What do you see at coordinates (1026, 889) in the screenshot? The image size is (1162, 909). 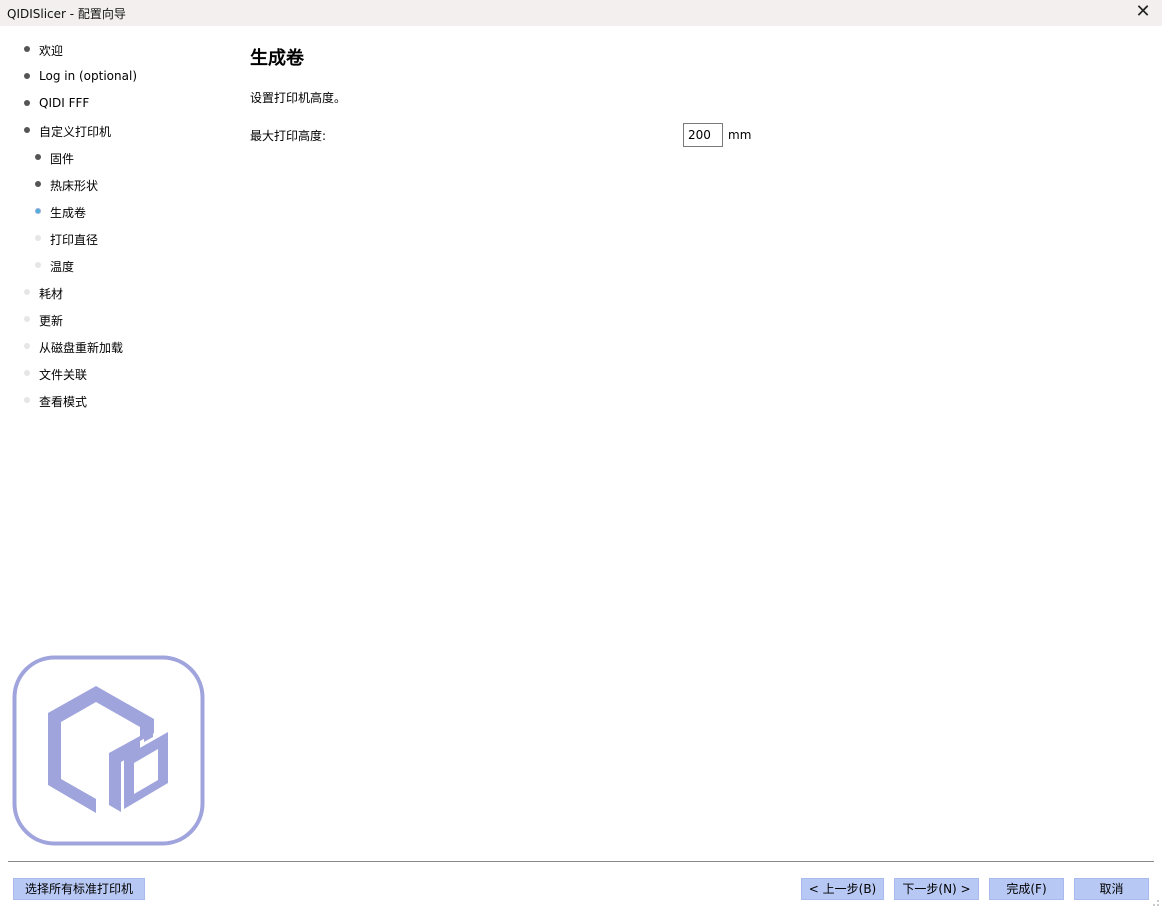 I see `finish-button: 完成(F)` at bounding box center [1026, 889].